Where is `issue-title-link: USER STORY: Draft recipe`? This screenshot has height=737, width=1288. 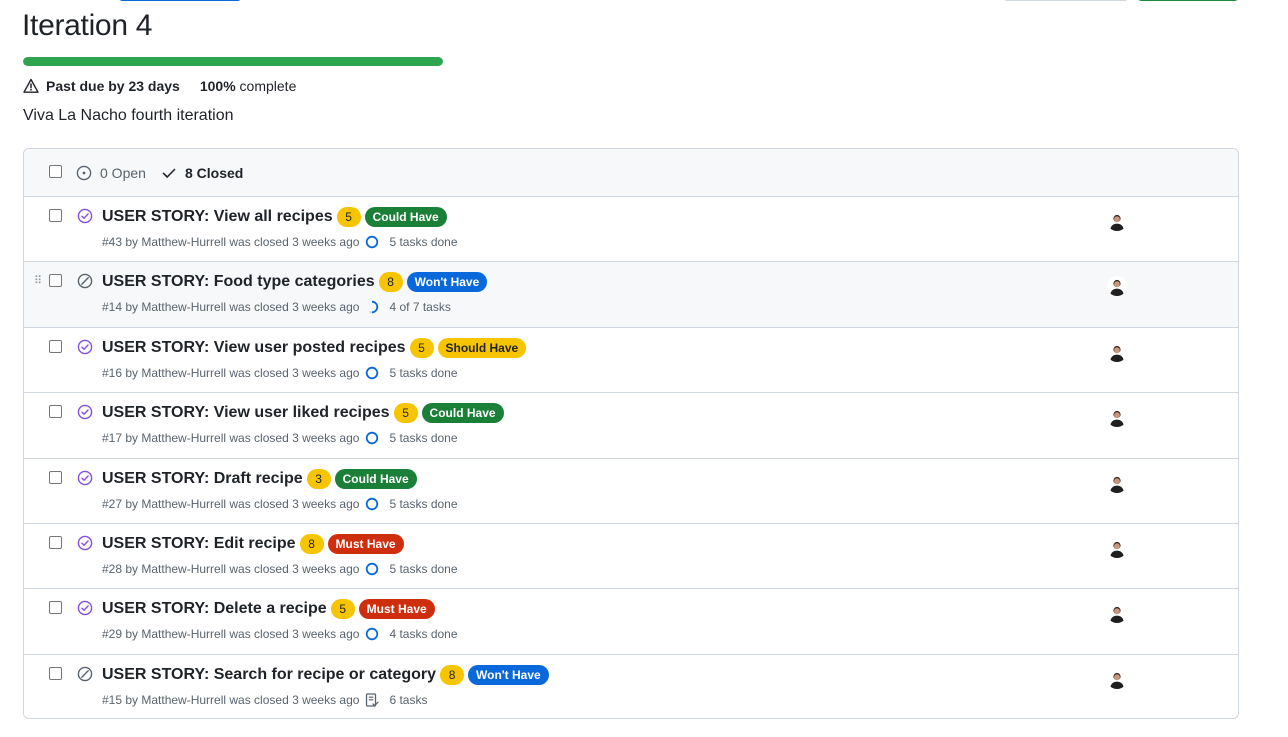 issue-title-link: USER STORY: Draft recipe is located at coordinates (202, 479).